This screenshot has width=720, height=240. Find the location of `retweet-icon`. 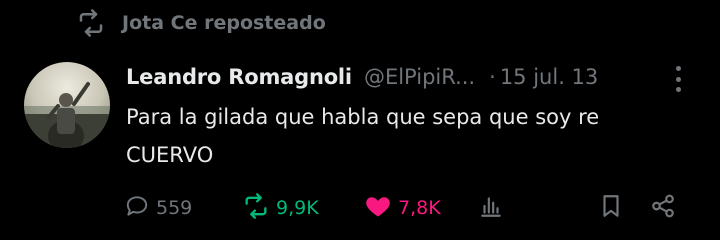

retweet-icon is located at coordinates (256, 208).